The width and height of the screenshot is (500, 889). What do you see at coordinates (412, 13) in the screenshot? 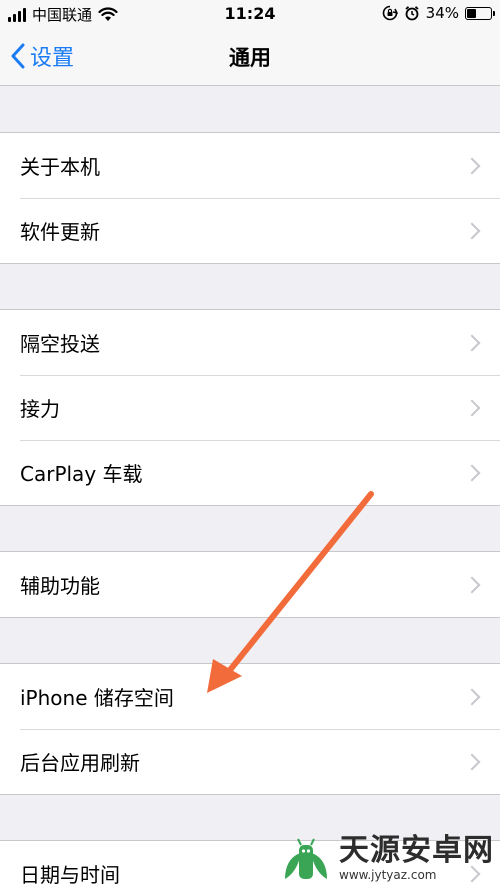
I see `alarm-icon` at bounding box center [412, 13].